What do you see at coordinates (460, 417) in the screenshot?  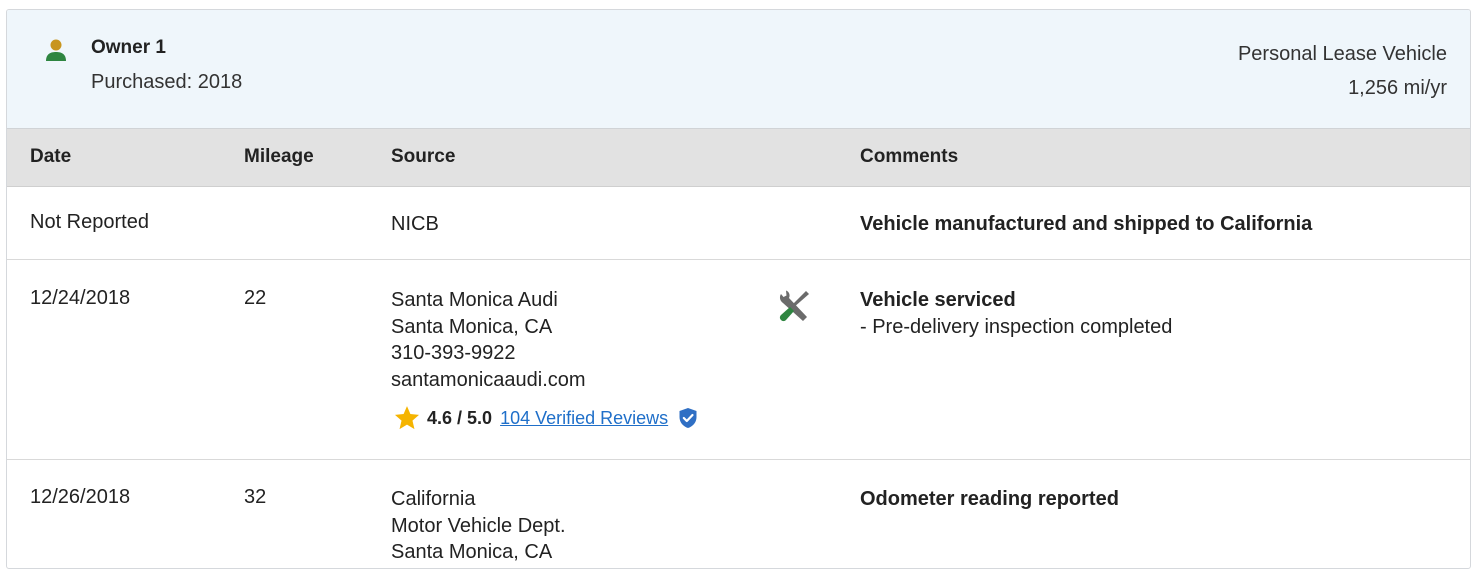 I see `rating-score: 4.6 / 5.0` at bounding box center [460, 417].